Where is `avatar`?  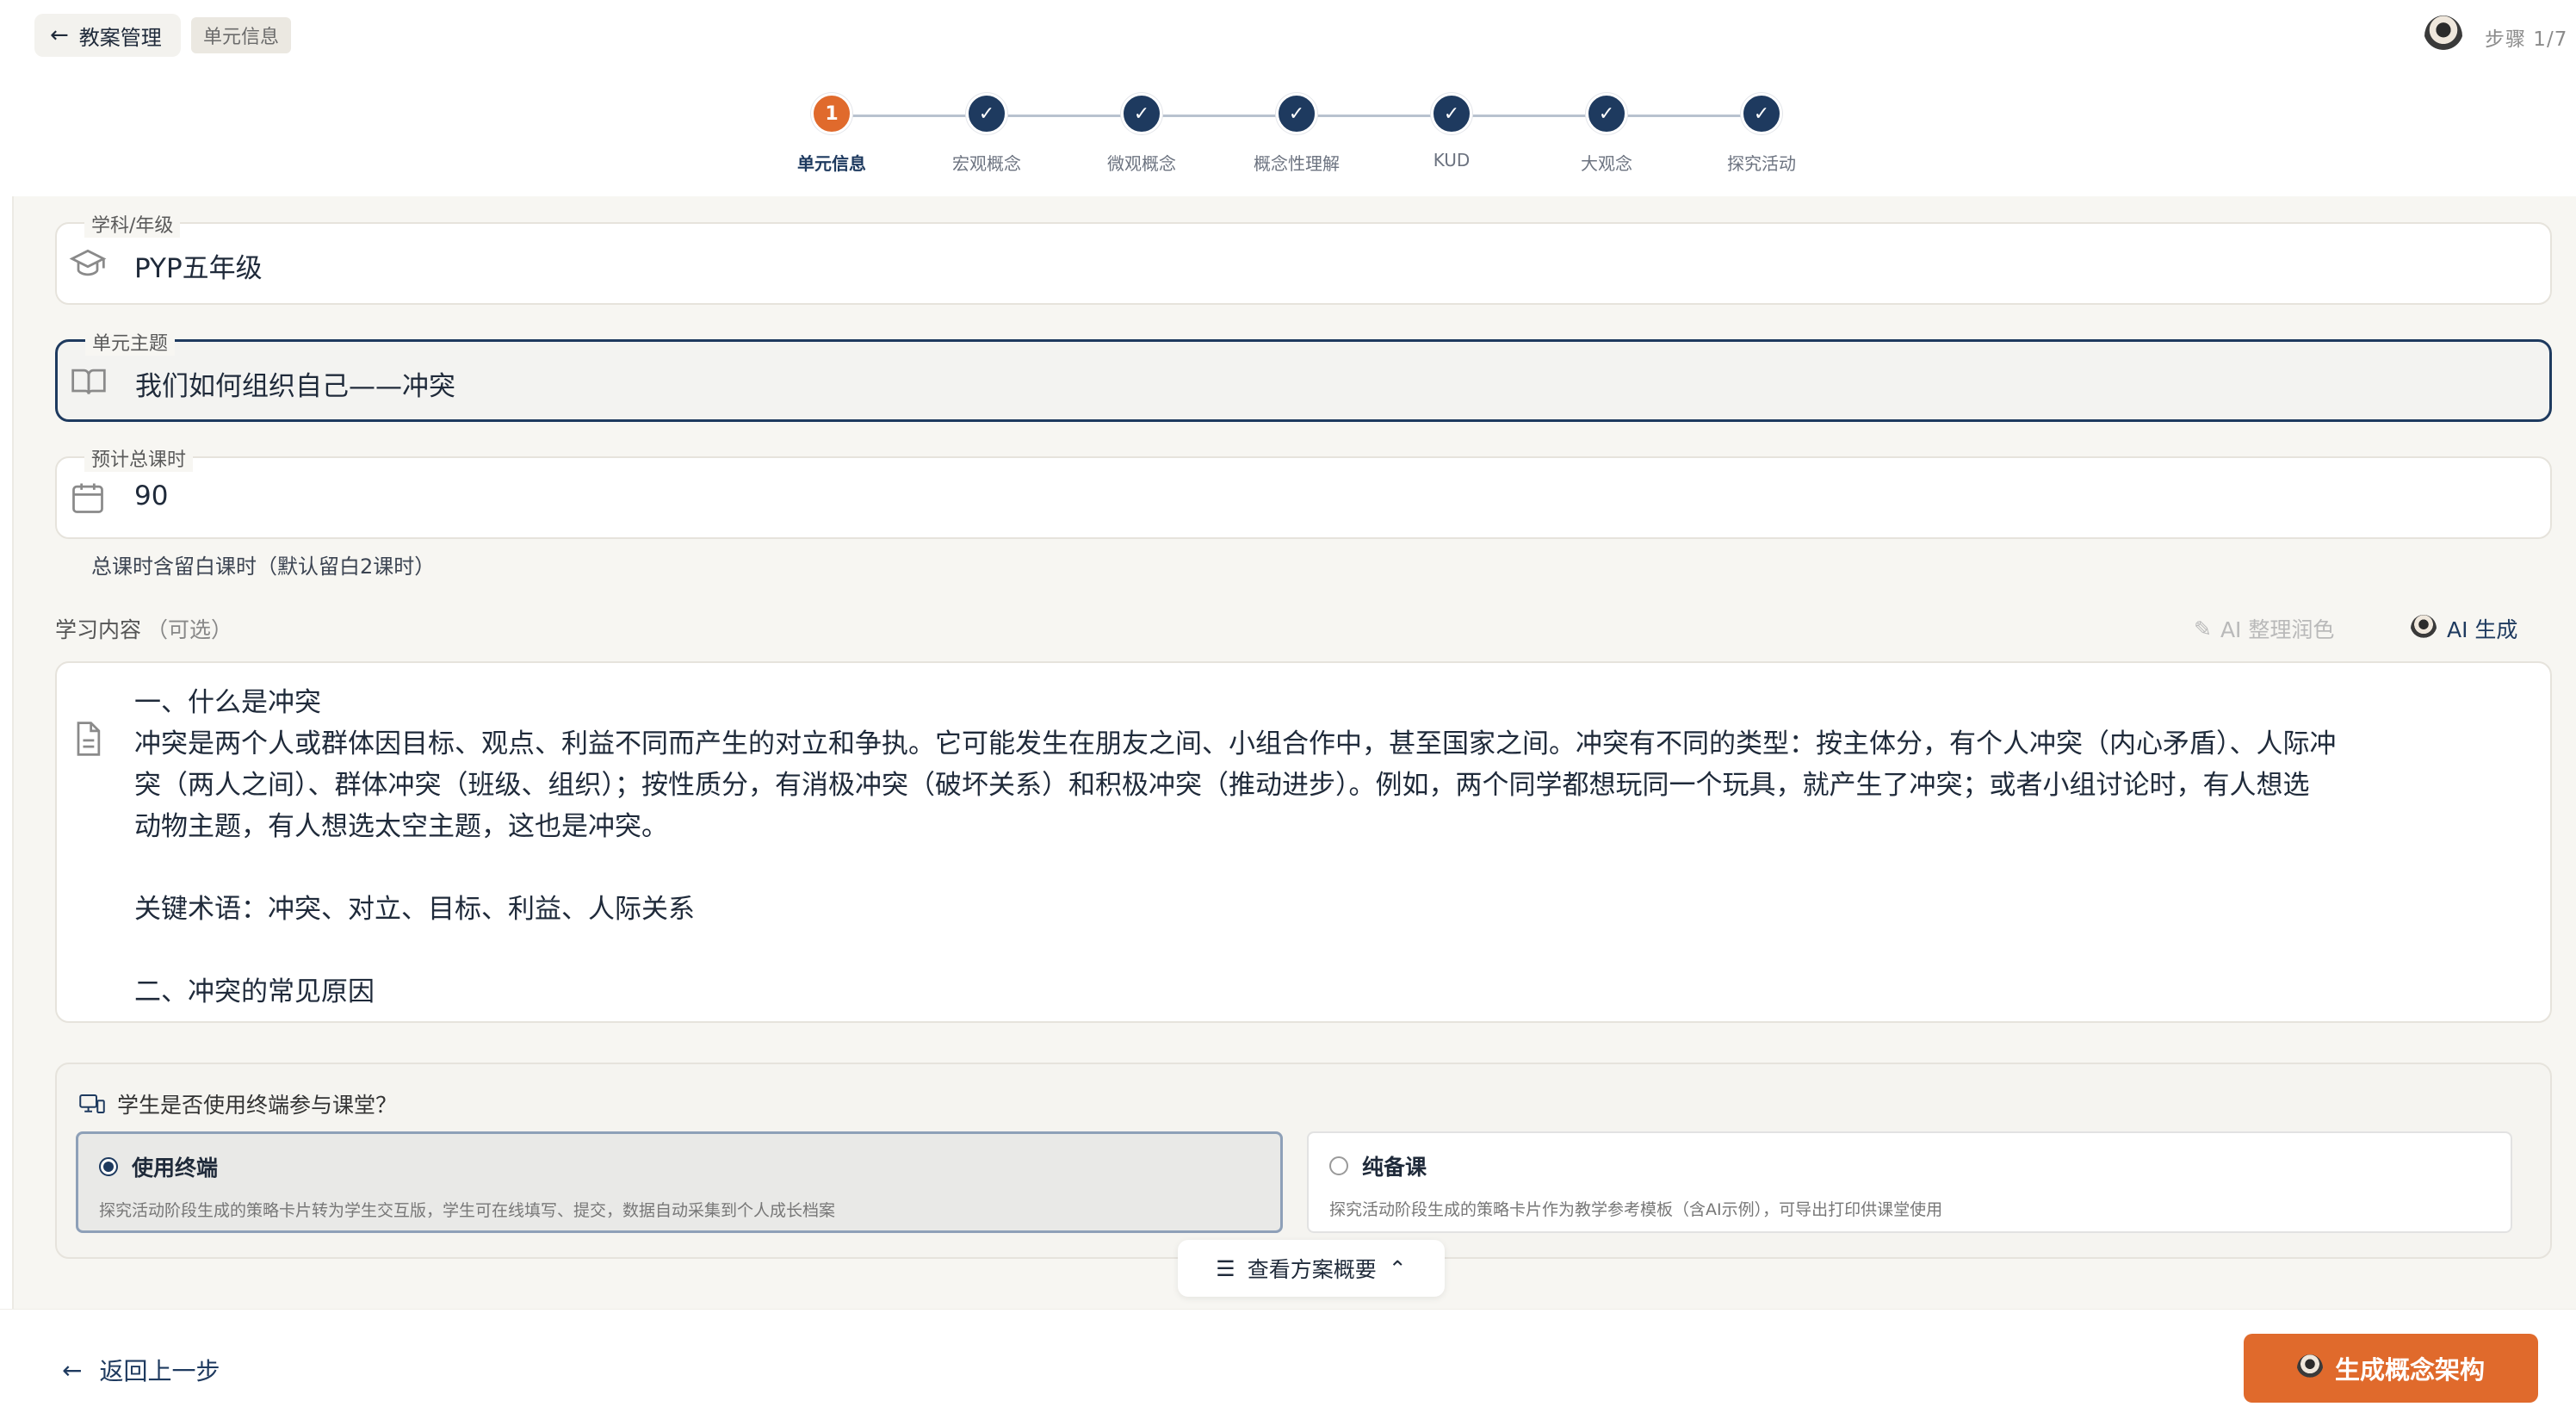
avatar is located at coordinates (2443, 36).